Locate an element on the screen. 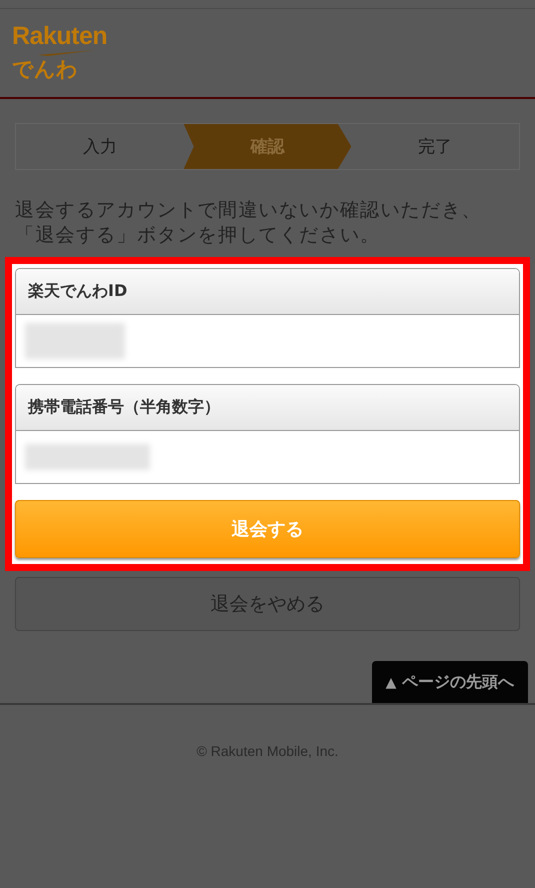 Image resolution: width=535 pixels, height=888 pixels. back-to-top-button: ▲ ページの先頭へ is located at coordinates (450, 682).